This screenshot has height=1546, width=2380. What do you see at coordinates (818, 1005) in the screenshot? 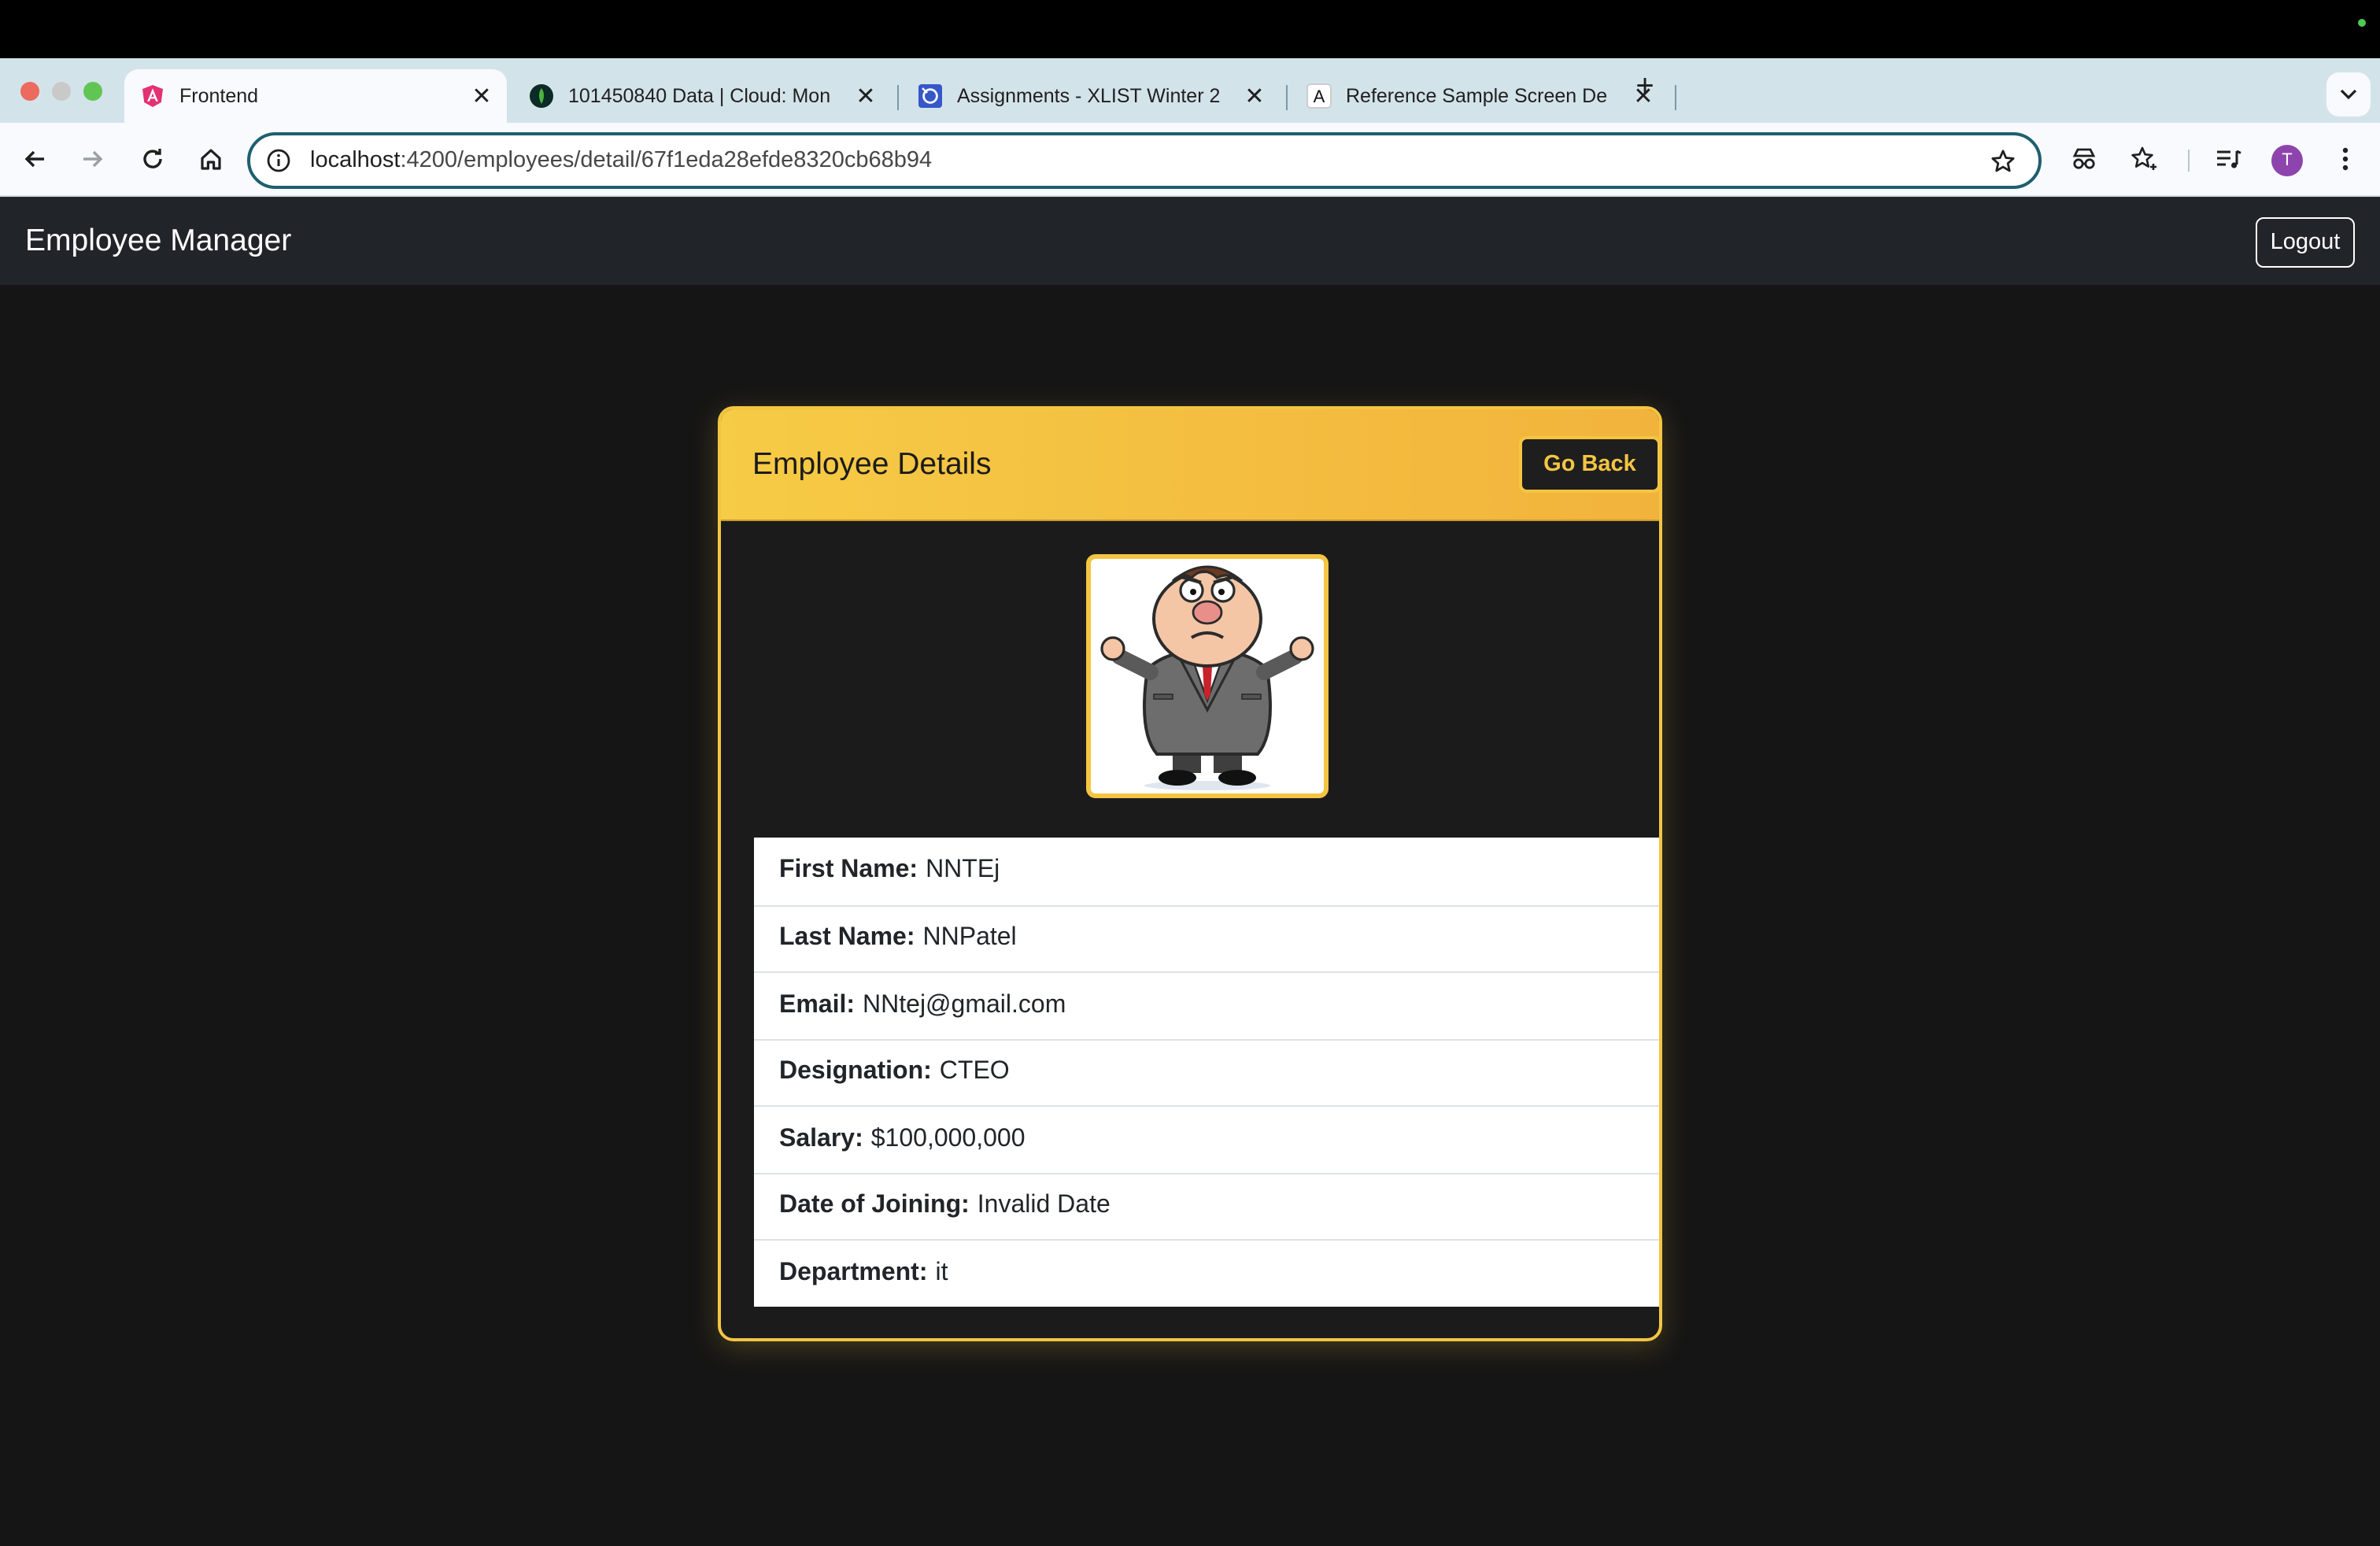
I see `detail-label: Email:` at bounding box center [818, 1005].